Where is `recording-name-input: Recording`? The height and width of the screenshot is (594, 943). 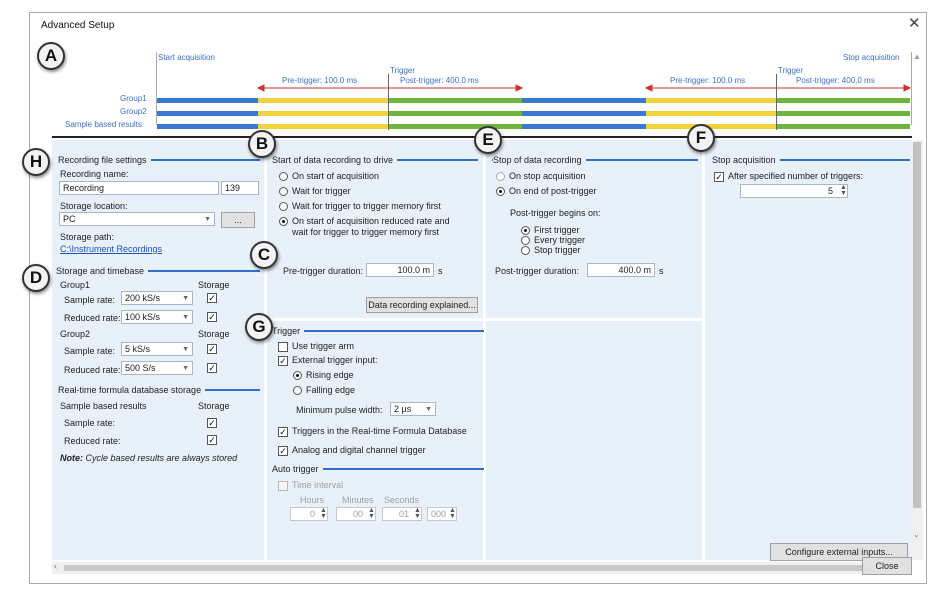
recording-name-input: Recording is located at coordinates (139, 188).